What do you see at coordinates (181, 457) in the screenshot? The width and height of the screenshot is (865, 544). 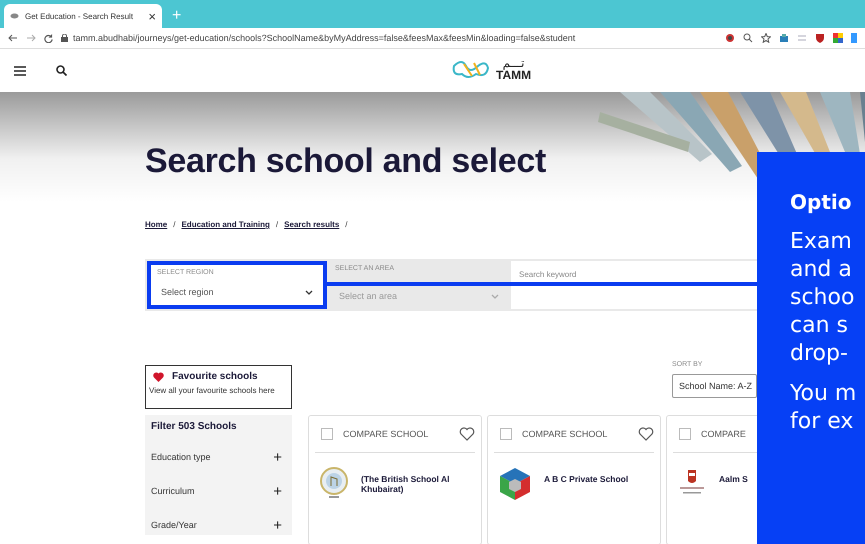 I see `filter-group-label: Education type` at bounding box center [181, 457].